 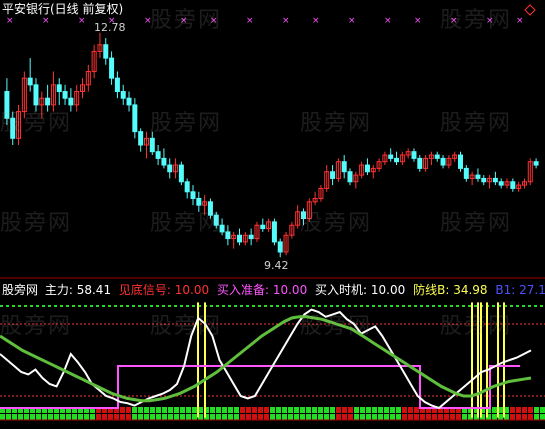 What do you see at coordinates (243, 290) in the screenshot?
I see `buy-ready-label: 买入准备:` at bounding box center [243, 290].